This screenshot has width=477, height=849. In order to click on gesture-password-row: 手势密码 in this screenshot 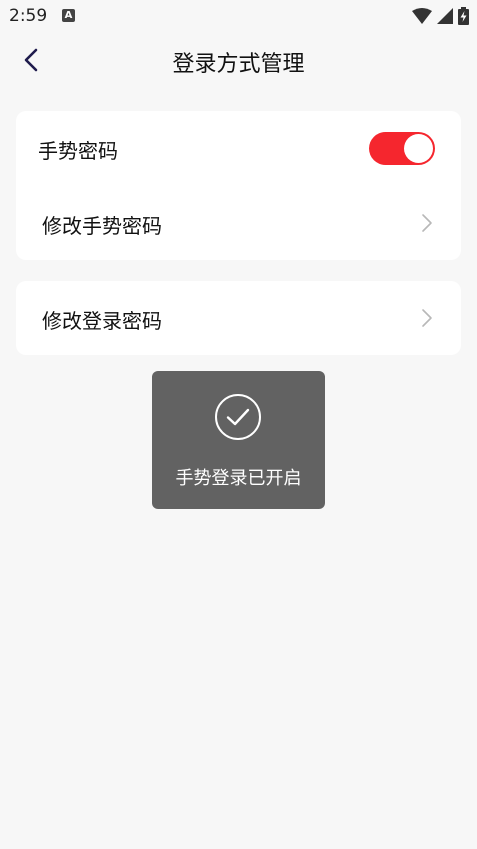, I will do `click(238, 148)`.